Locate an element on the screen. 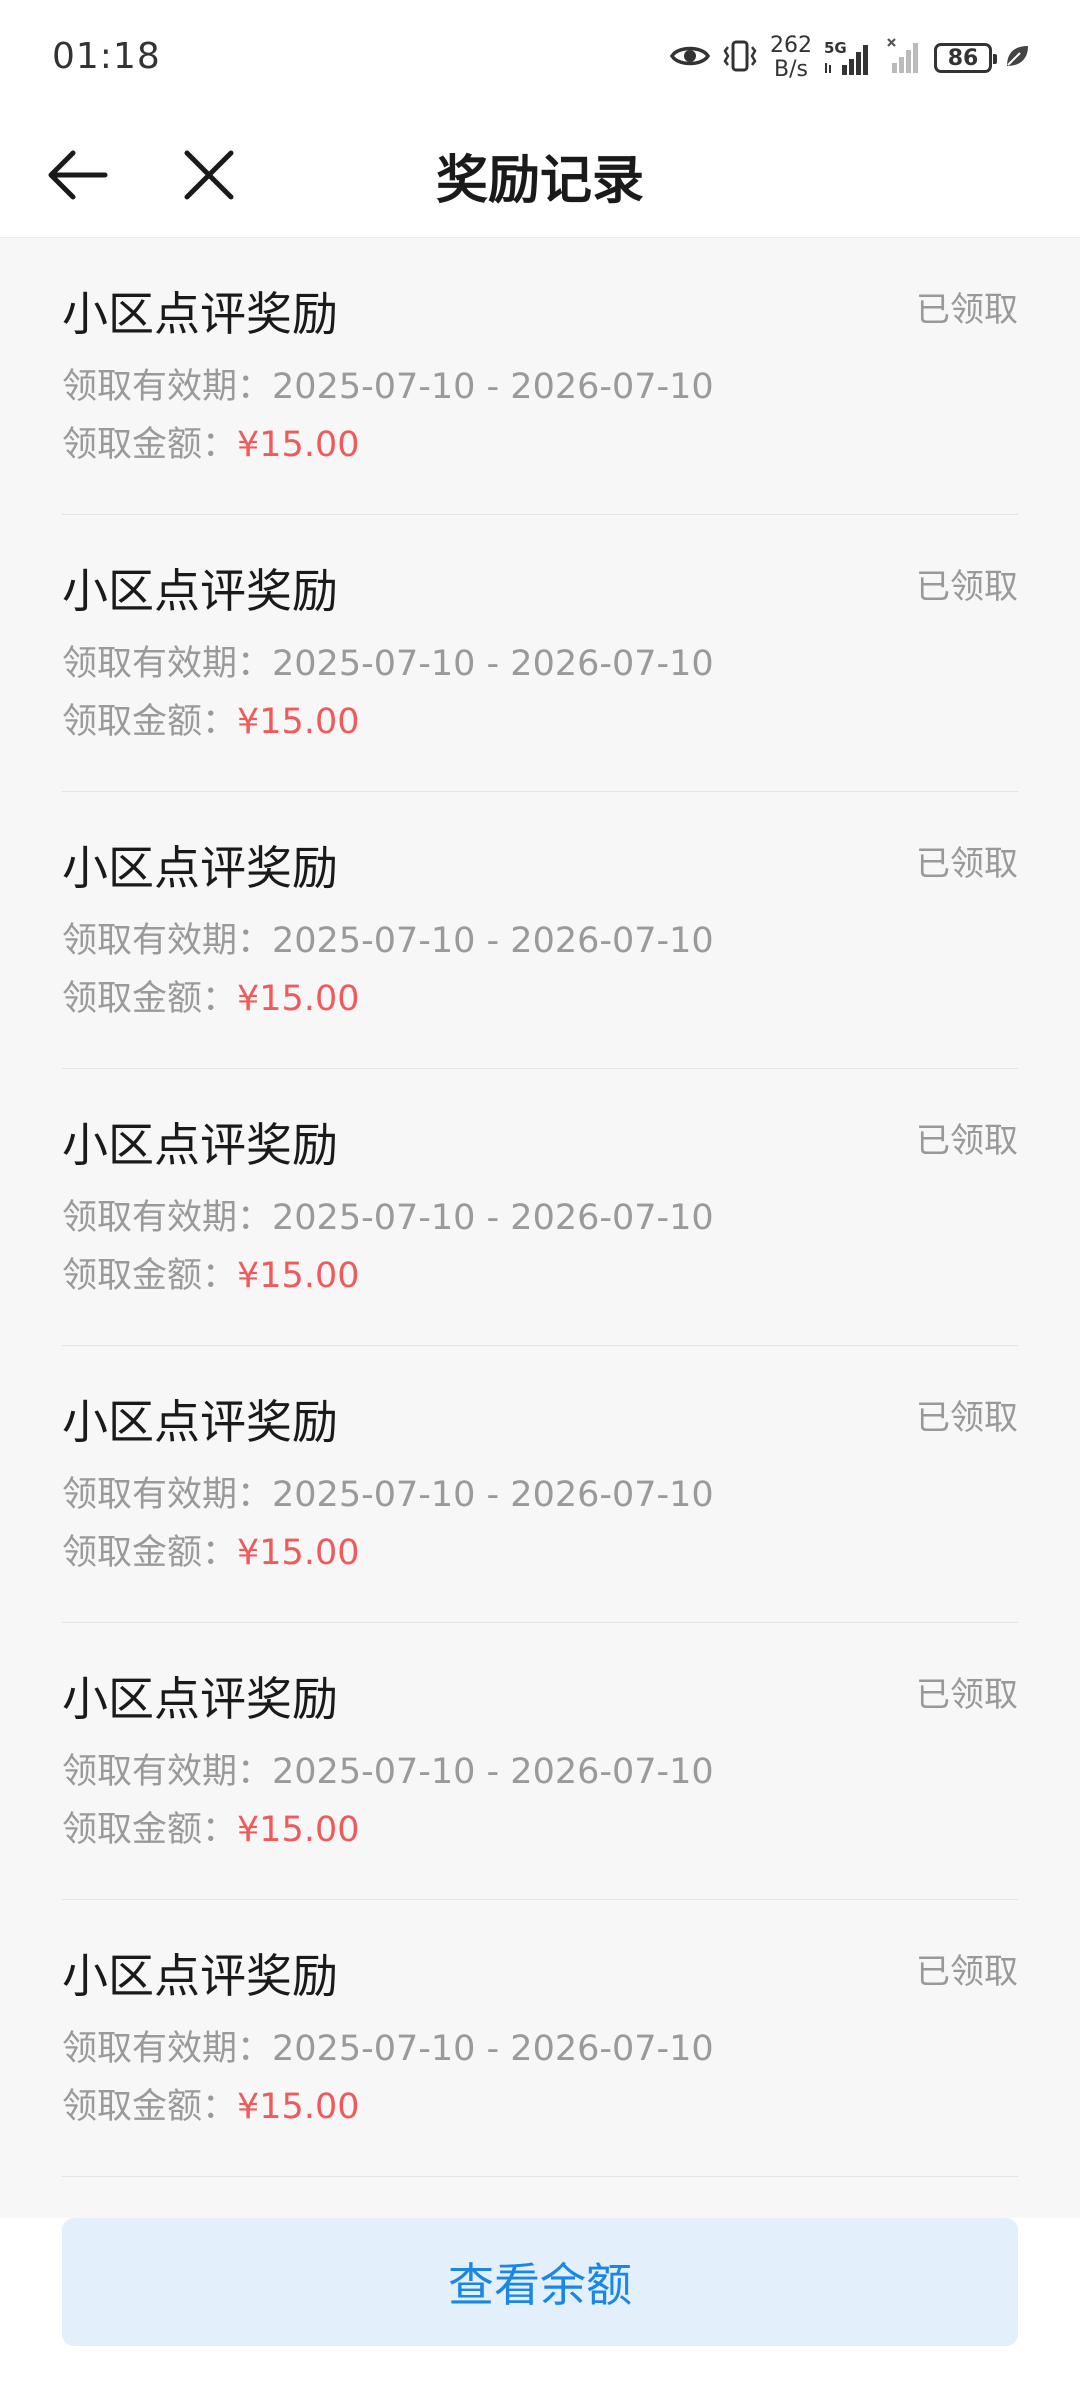 This screenshot has width=1080, height=2388. arrow-left-icon is located at coordinates (78, 175).